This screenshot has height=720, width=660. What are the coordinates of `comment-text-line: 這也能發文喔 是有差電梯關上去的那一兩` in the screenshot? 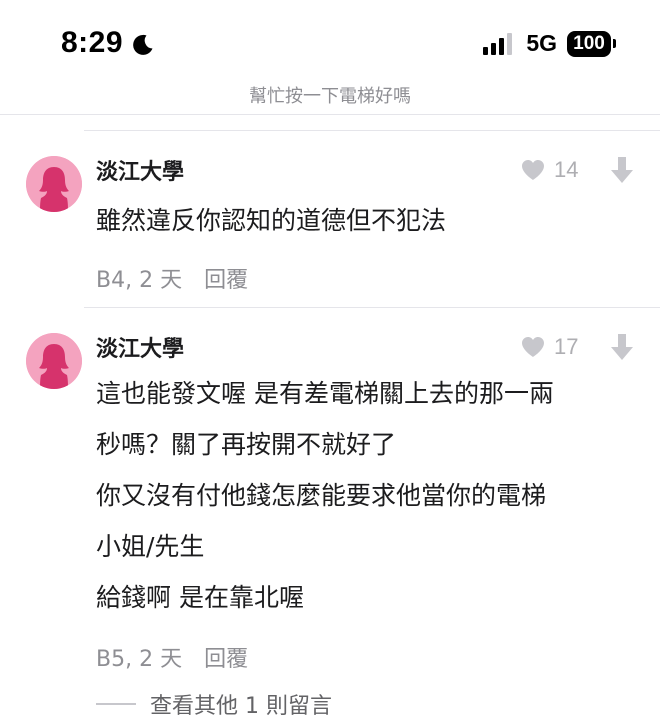 It's located at (325, 393).